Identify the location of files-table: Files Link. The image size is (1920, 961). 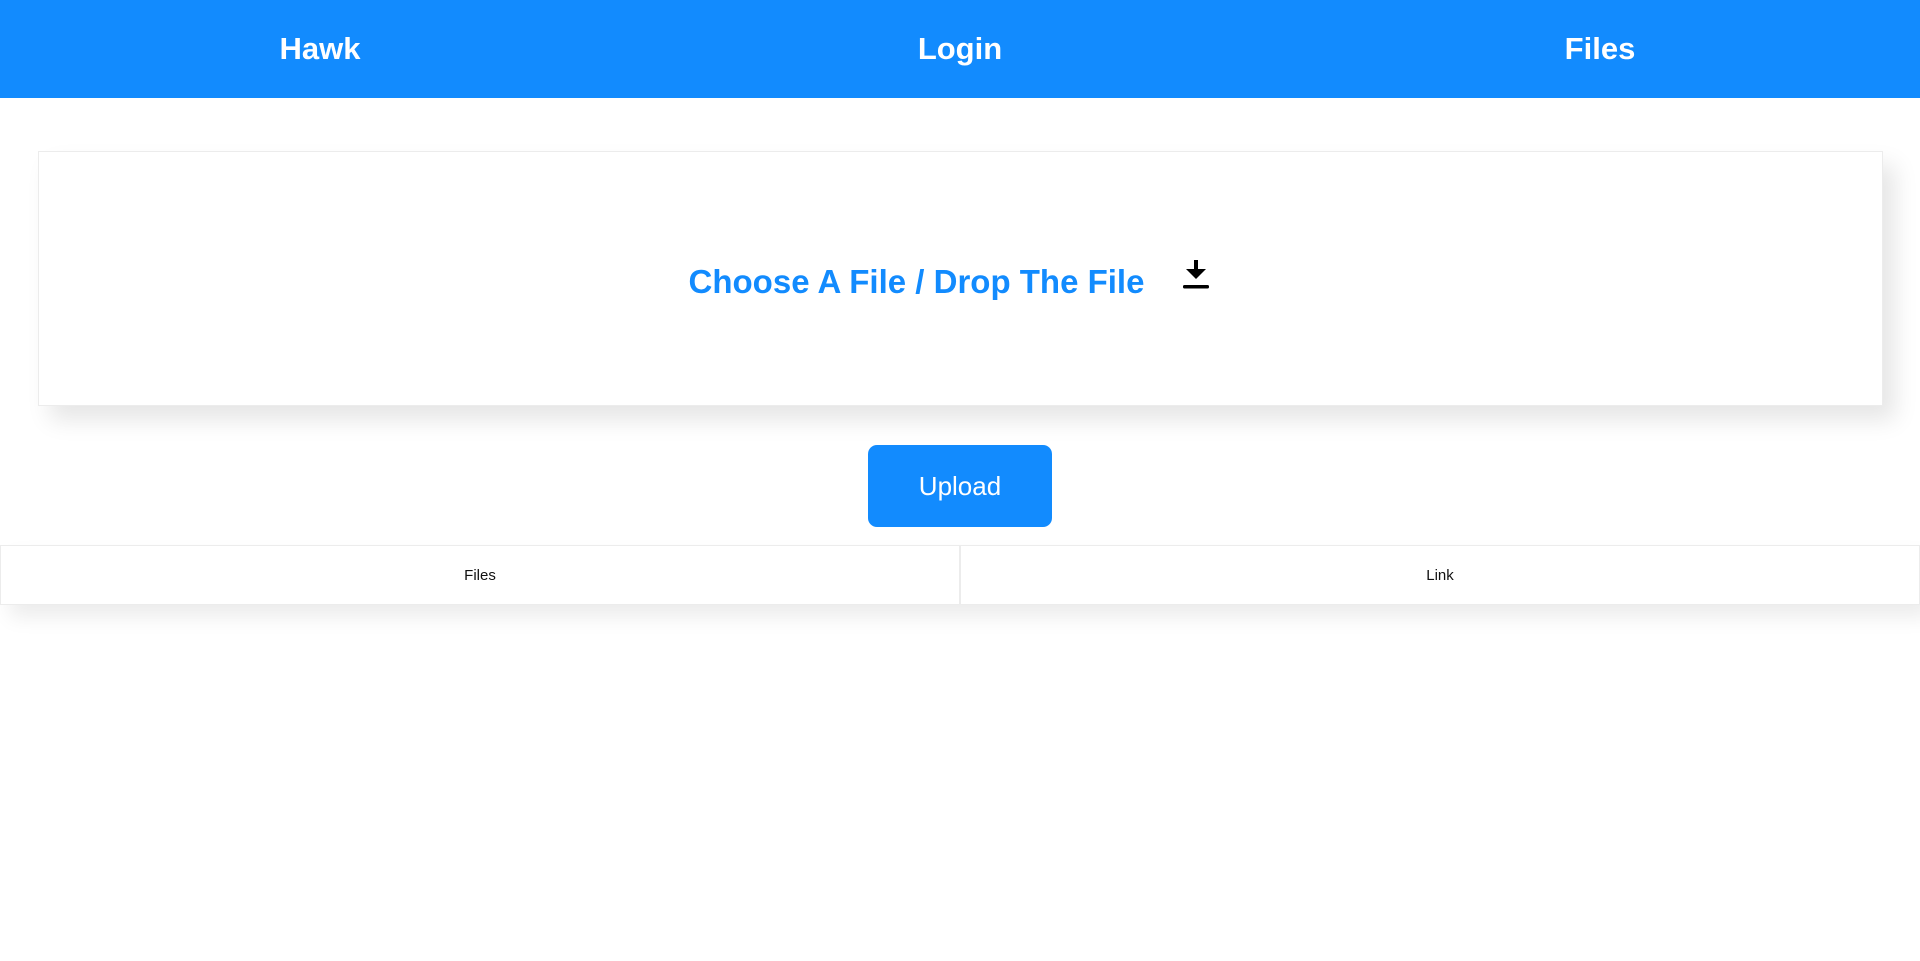
(960, 575).